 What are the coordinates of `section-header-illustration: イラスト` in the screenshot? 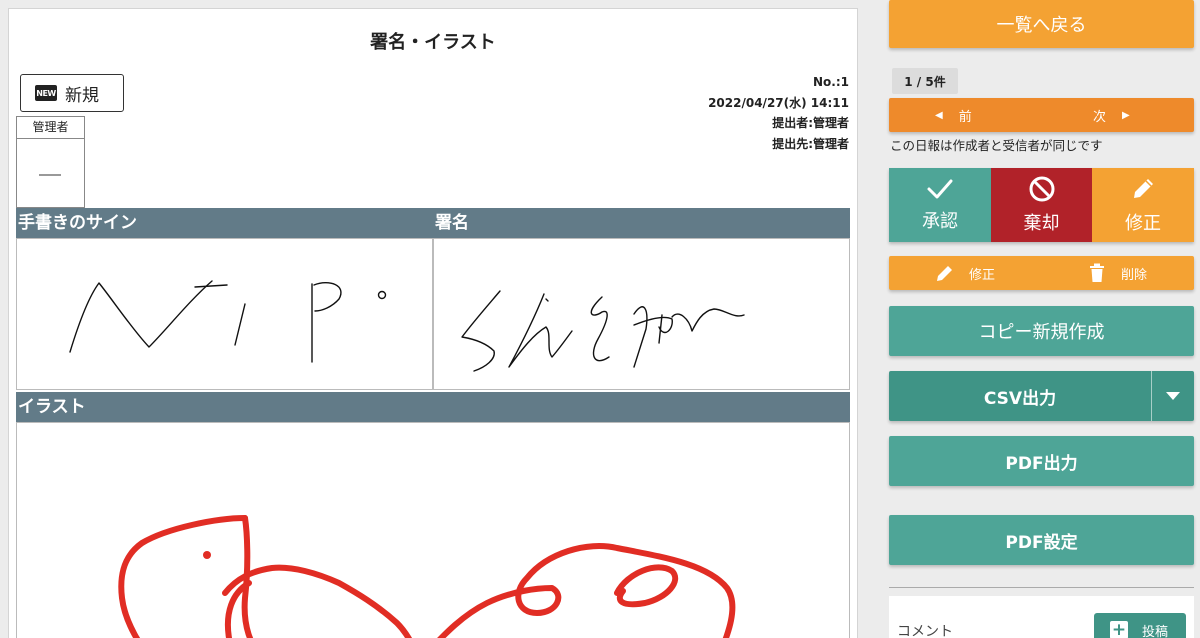 It's located at (433, 407).